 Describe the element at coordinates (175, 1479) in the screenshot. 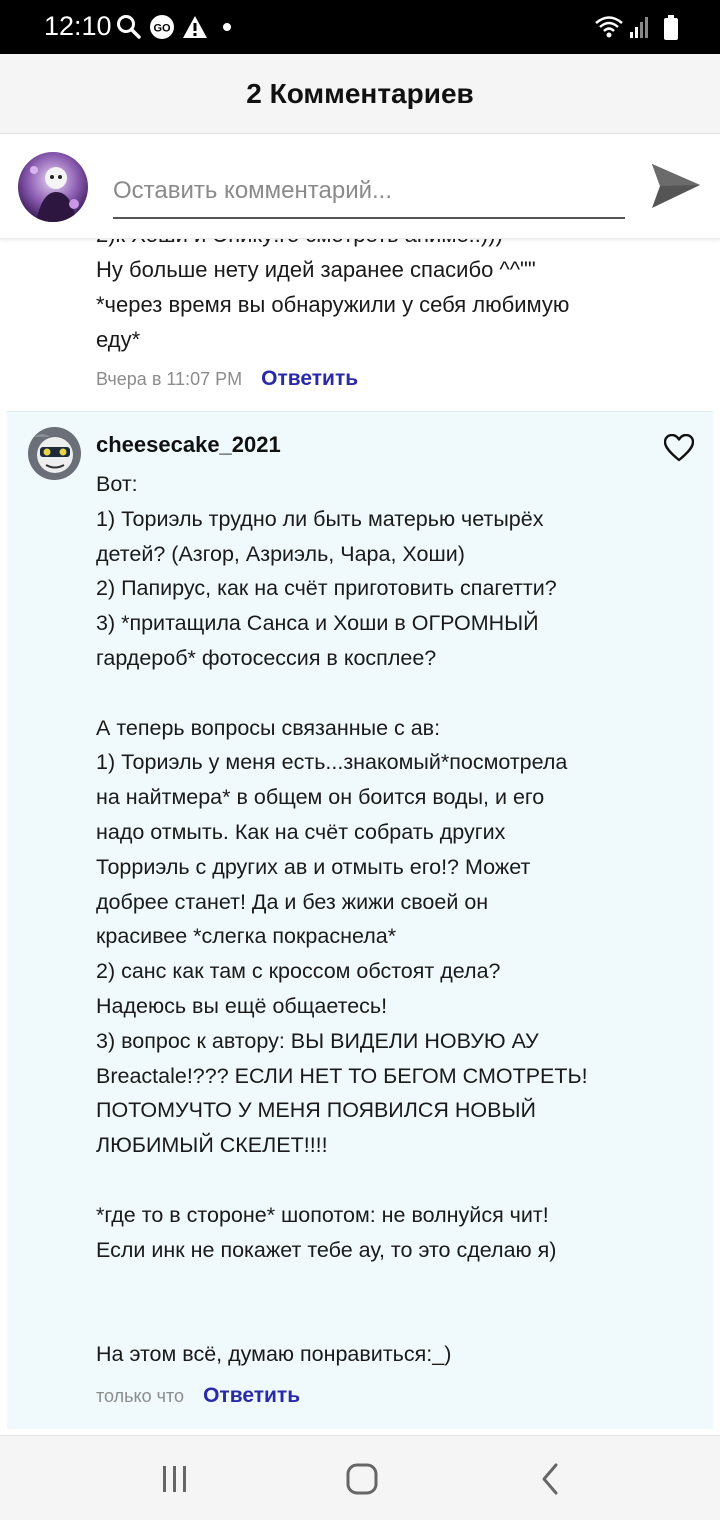

I see `recent-apps-icon` at that location.